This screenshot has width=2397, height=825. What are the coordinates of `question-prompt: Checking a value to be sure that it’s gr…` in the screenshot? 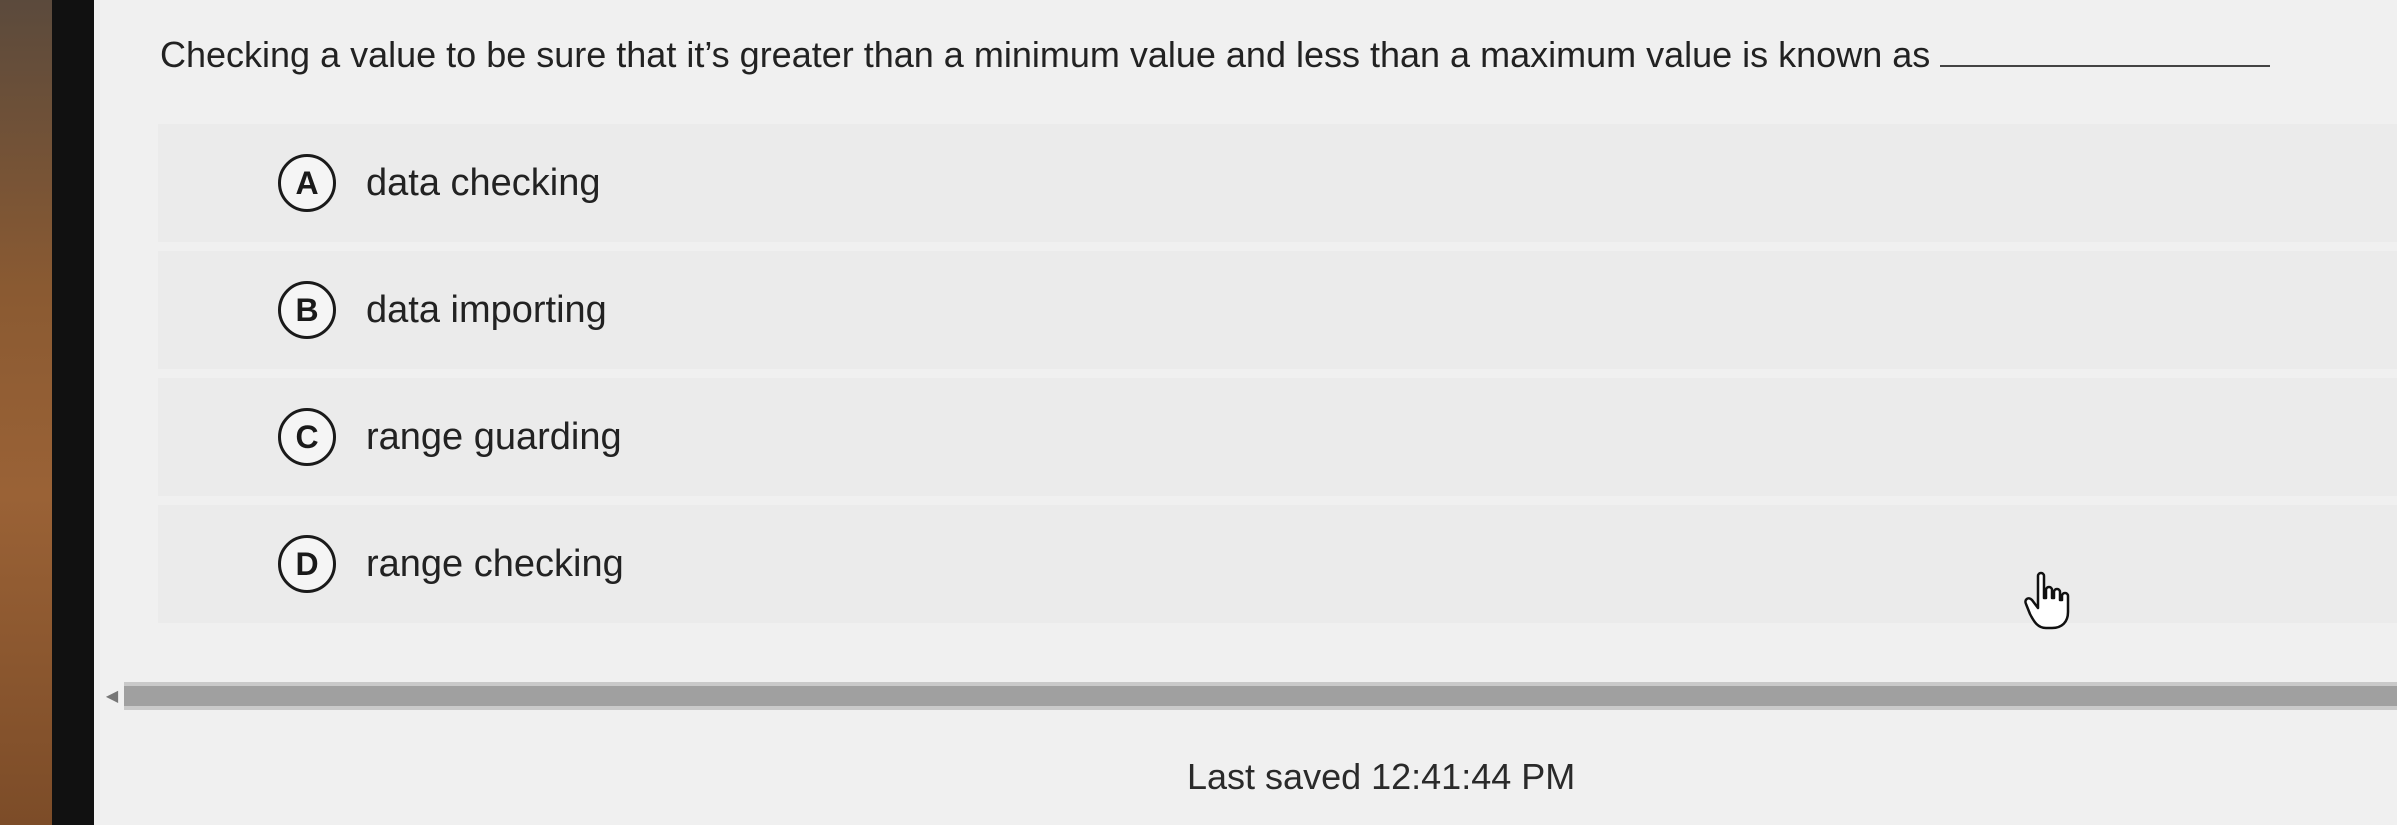 It's located at (1275, 55).